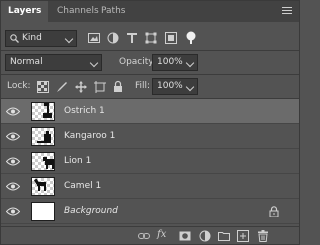 The width and height of the screenshot is (320, 245). I want to click on layer-name: Kangaroo 1, so click(90, 136).